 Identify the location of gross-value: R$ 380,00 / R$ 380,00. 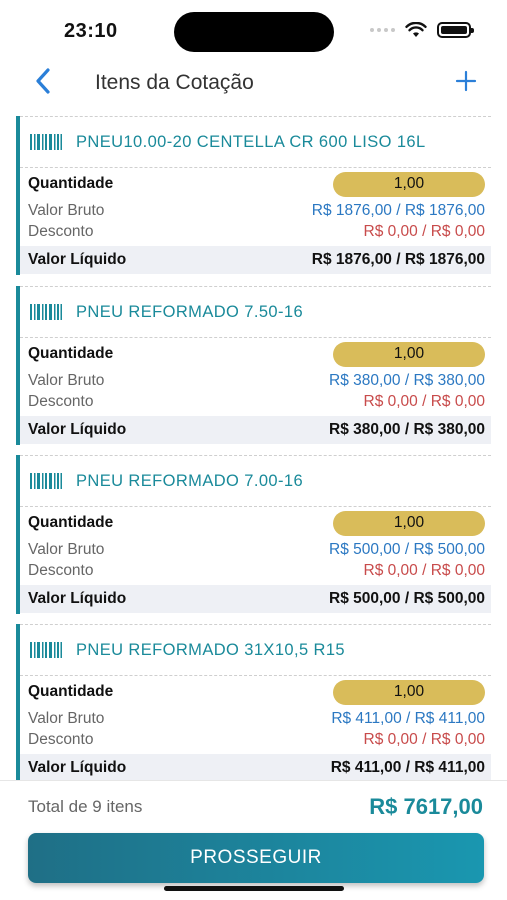
(407, 380).